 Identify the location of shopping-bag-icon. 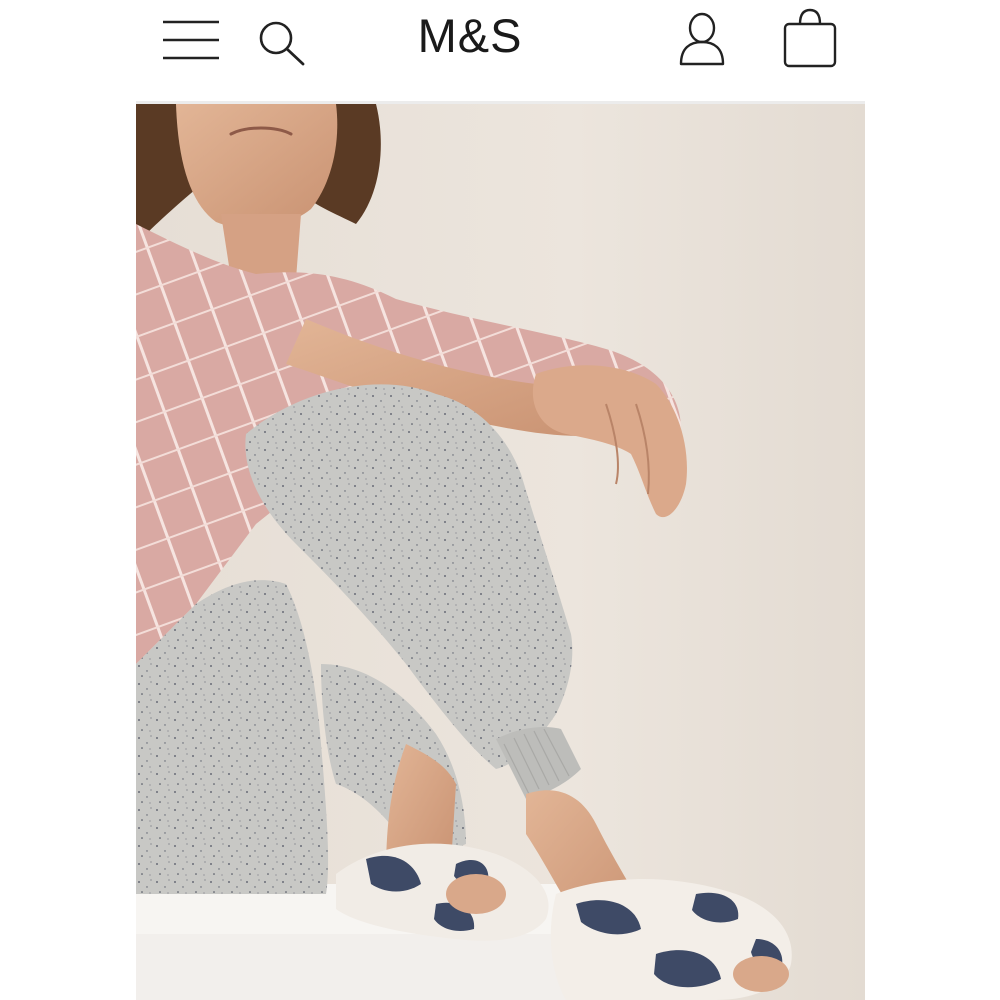
(810, 38).